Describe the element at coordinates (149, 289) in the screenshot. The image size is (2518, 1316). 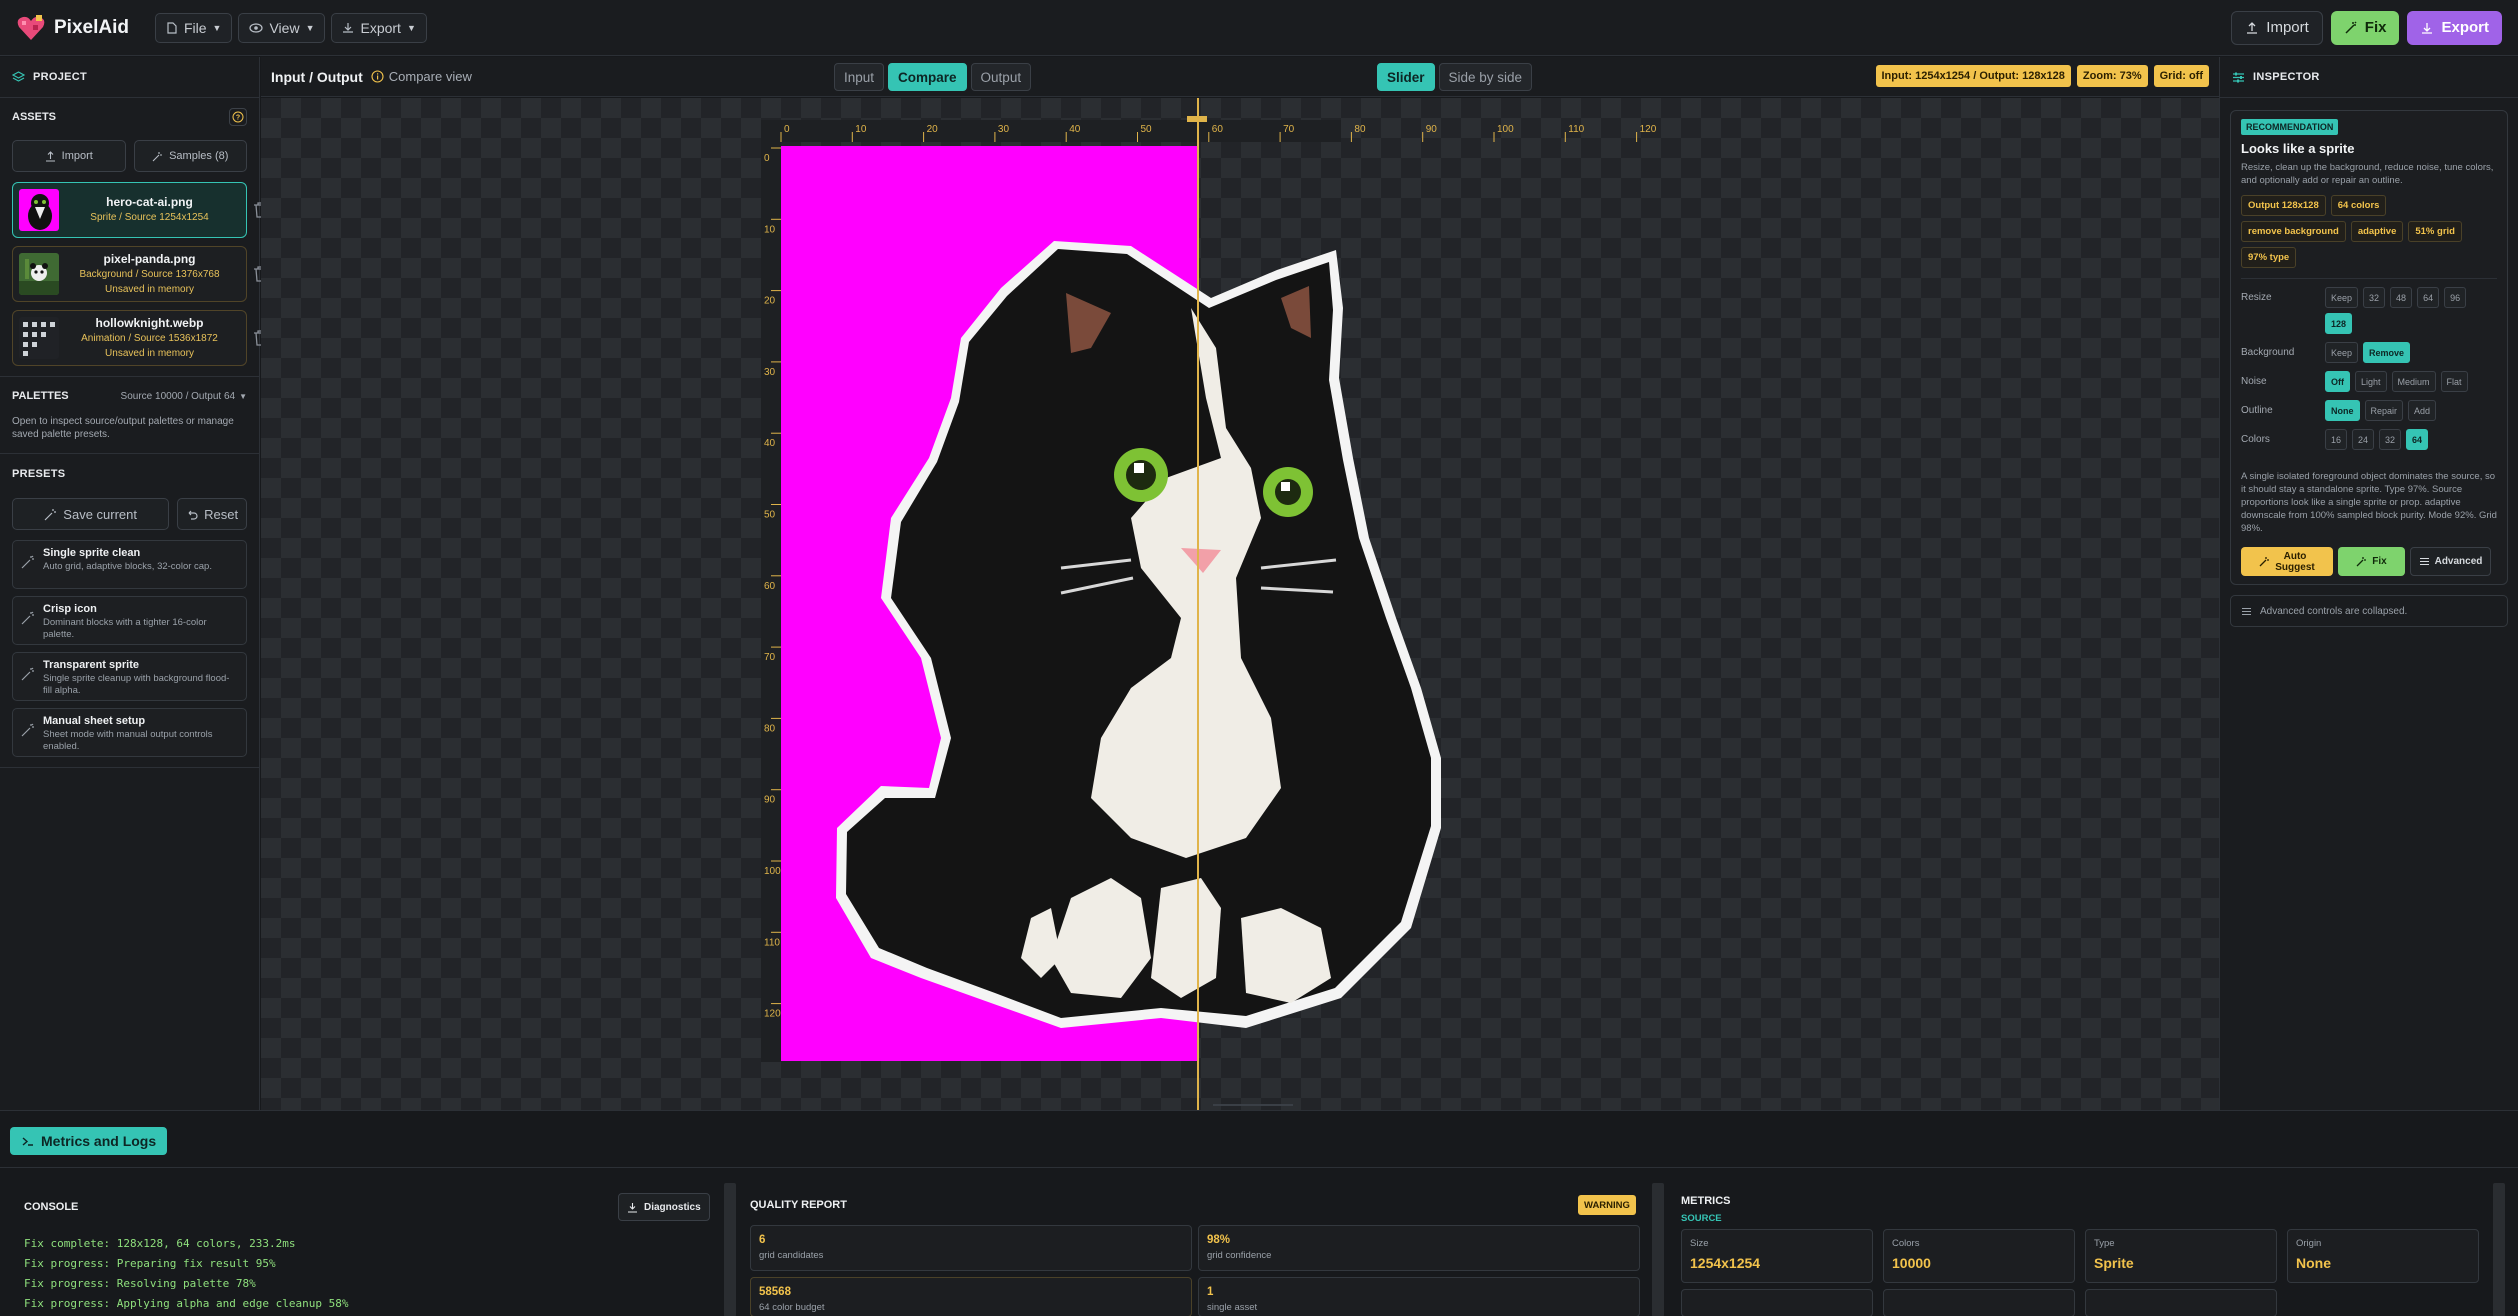
I see `asset-status: Unsaved in memory` at that location.